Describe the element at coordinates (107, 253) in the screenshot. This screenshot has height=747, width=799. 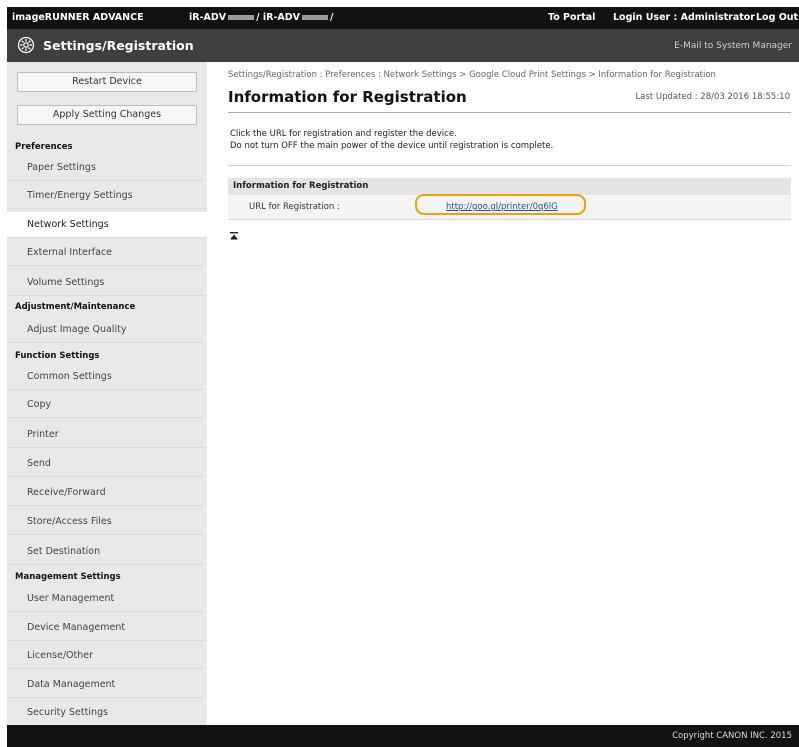
I see `sidebar-item-external-interface: External Interface` at that location.